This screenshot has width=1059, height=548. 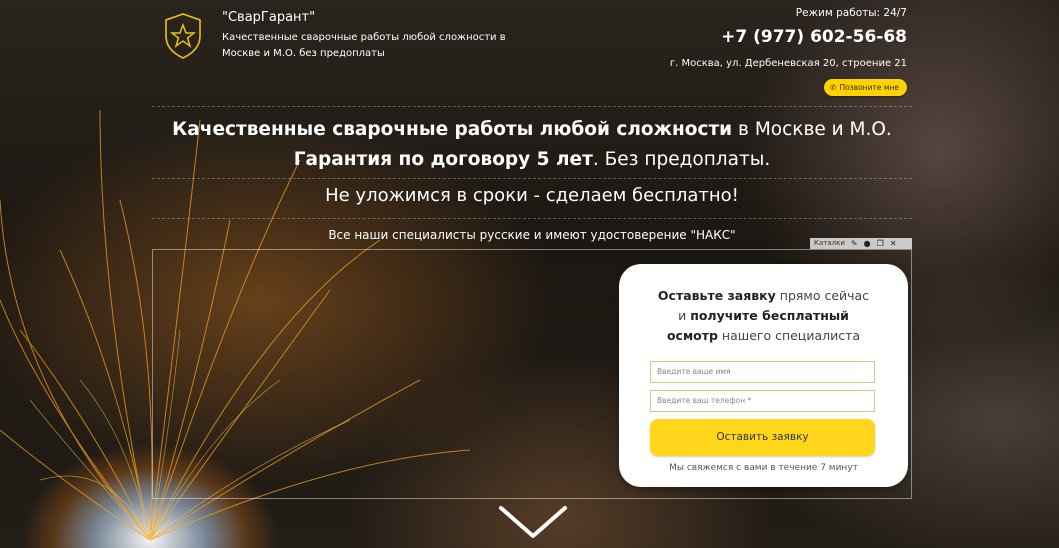 I want to click on form-title-text-3: нашего специалиста, so click(x=789, y=335).